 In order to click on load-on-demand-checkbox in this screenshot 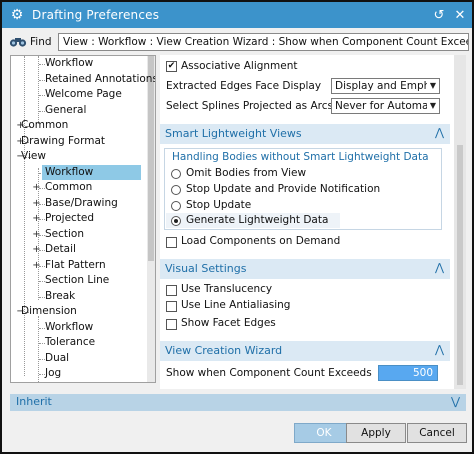, I will do `click(171, 242)`.